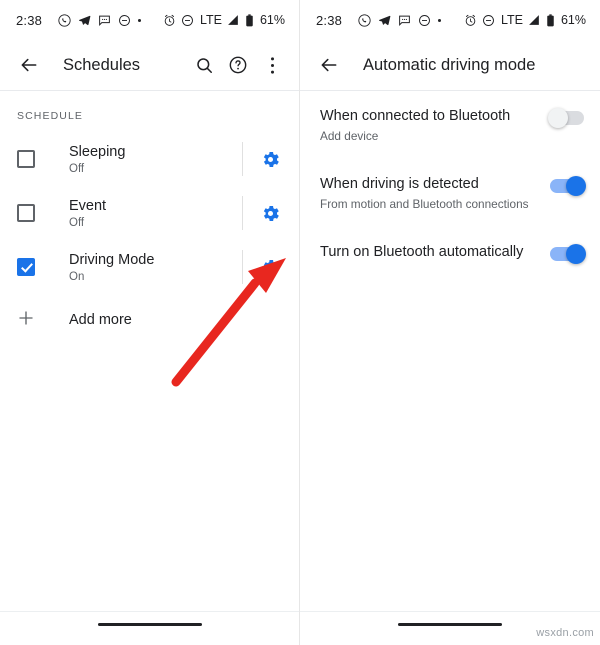 The height and width of the screenshot is (645, 600). I want to click on status-bar-right: 2:38 LTE 61%, so click(450, 20).